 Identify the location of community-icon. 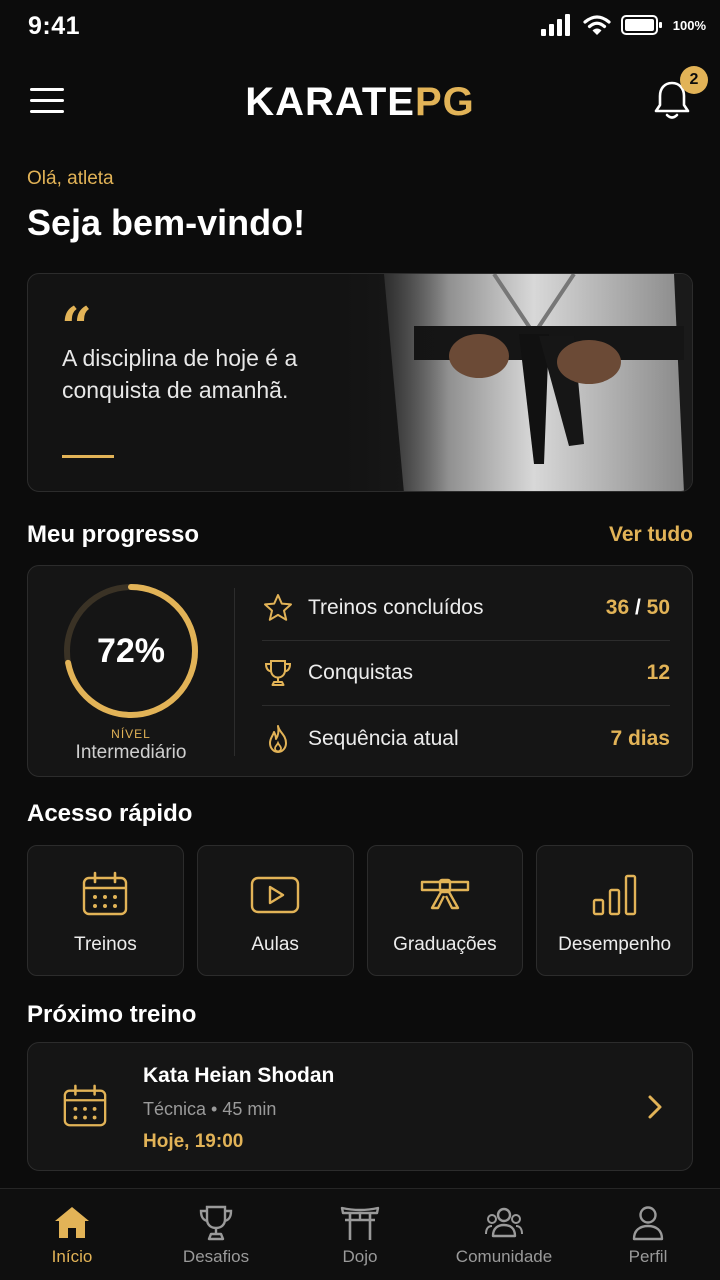
(504, 1222).